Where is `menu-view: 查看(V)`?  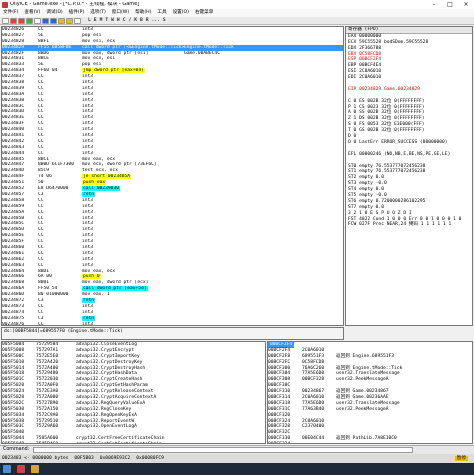
menu-view: 查看(V) is located at coordinates (32, 13).